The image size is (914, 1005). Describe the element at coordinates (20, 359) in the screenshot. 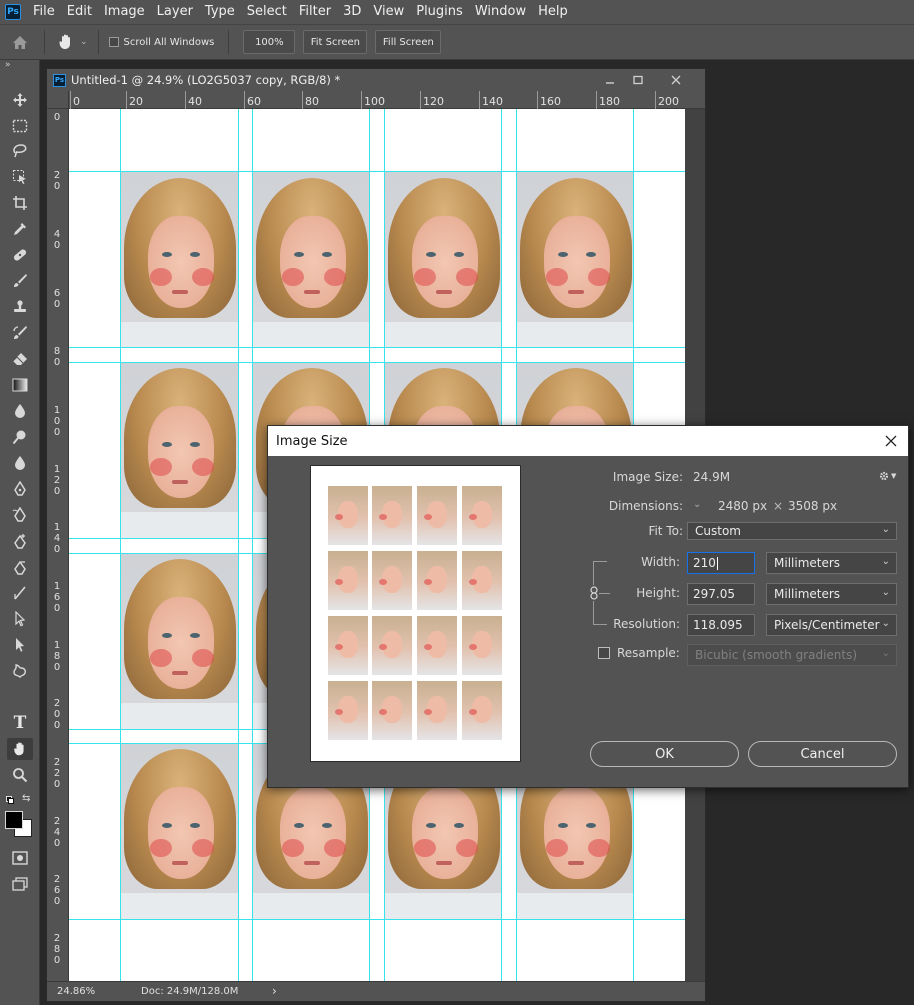

I see `eraser-tool-icon` at that location.